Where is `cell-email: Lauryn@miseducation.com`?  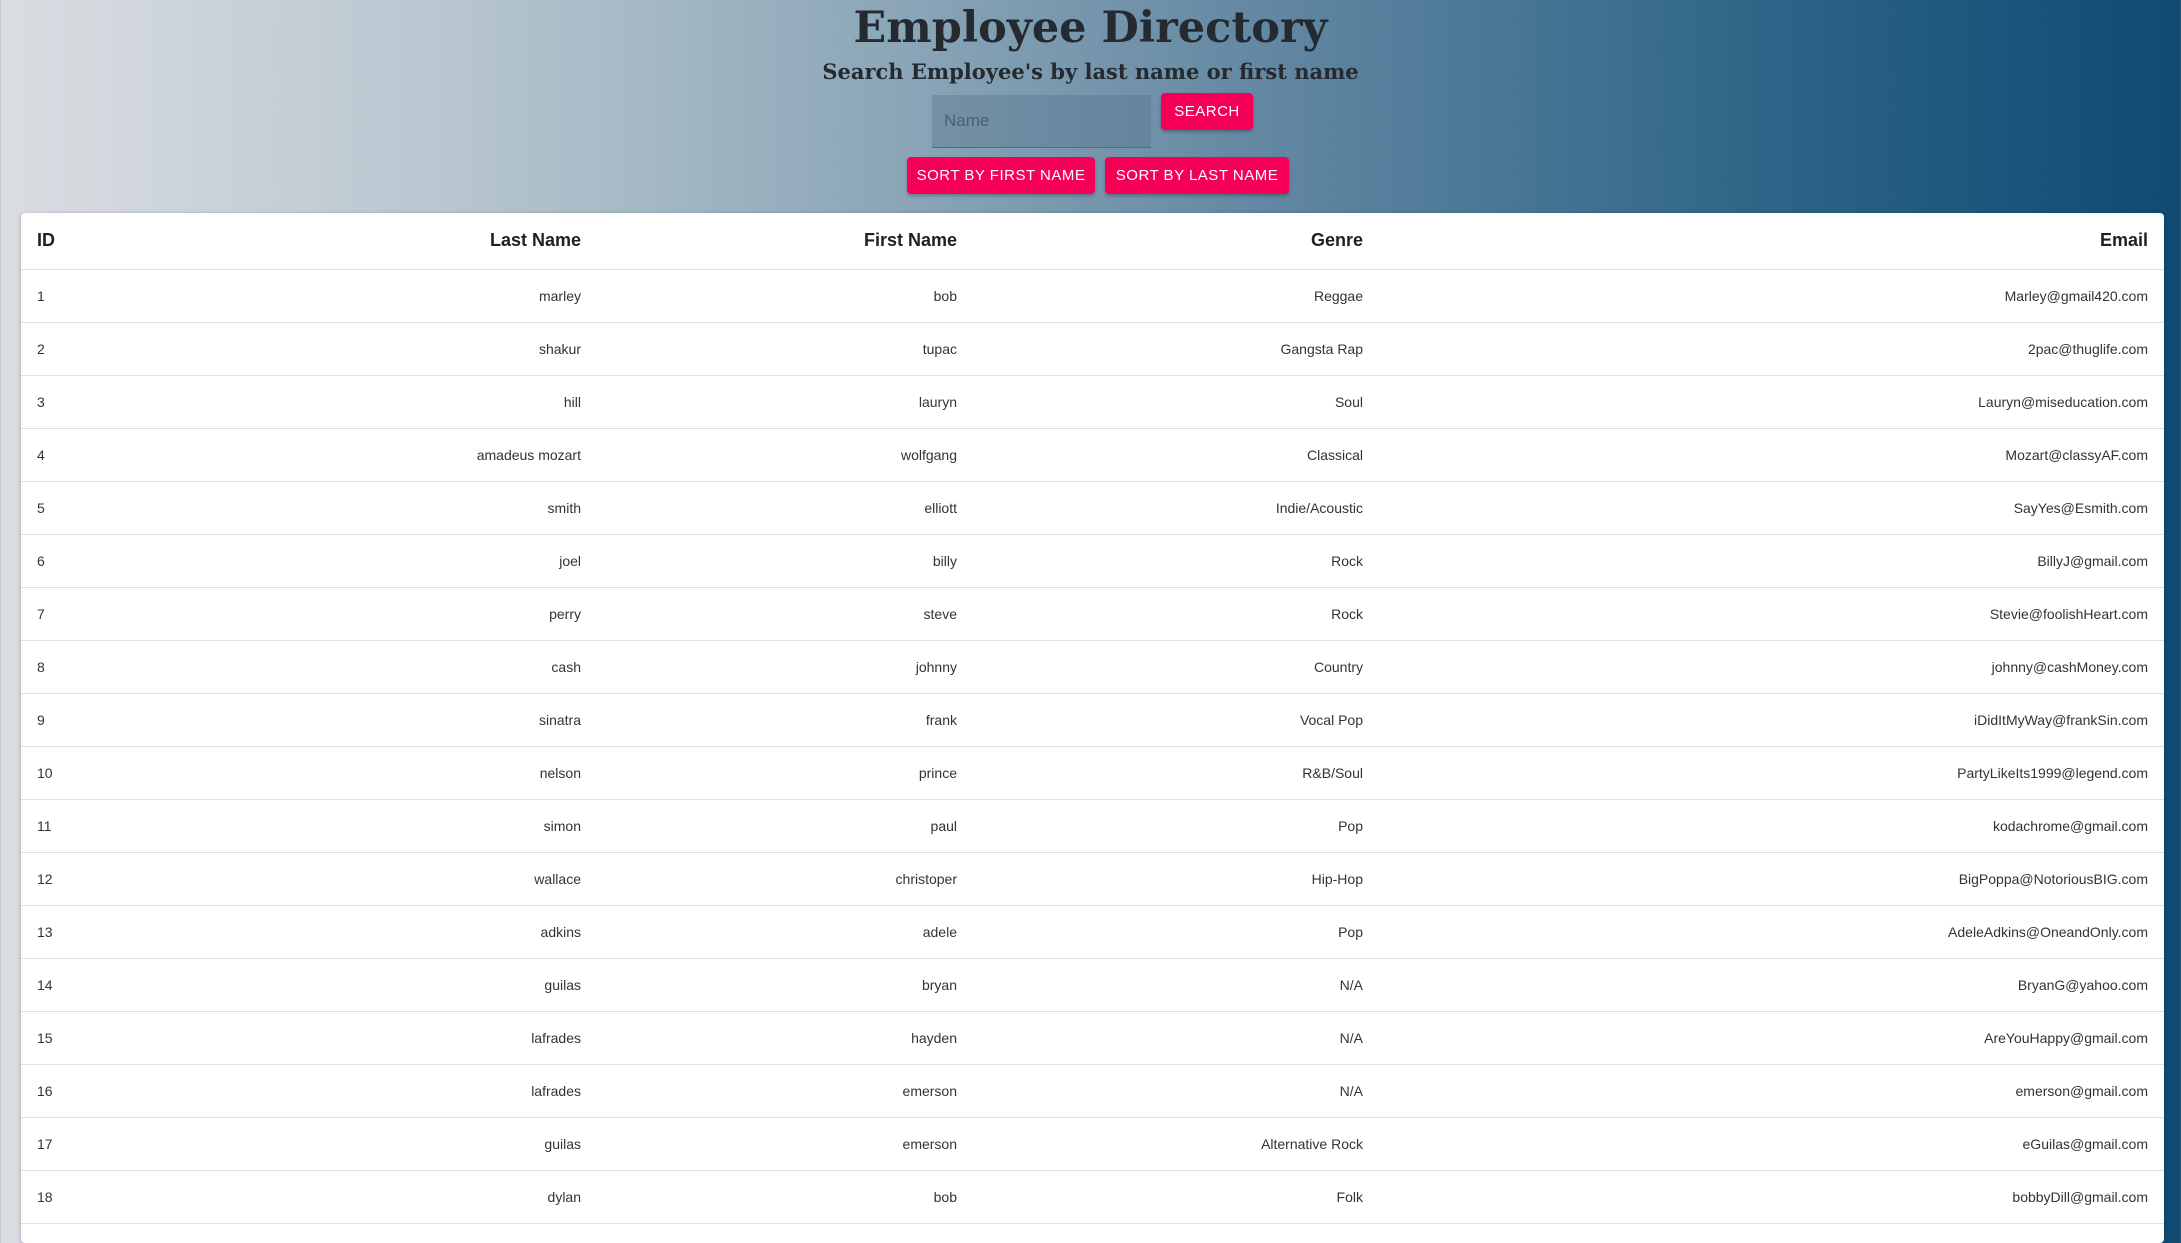
cell-email: Lauryn@miseducation.com is located at coordinates (1771, 402).